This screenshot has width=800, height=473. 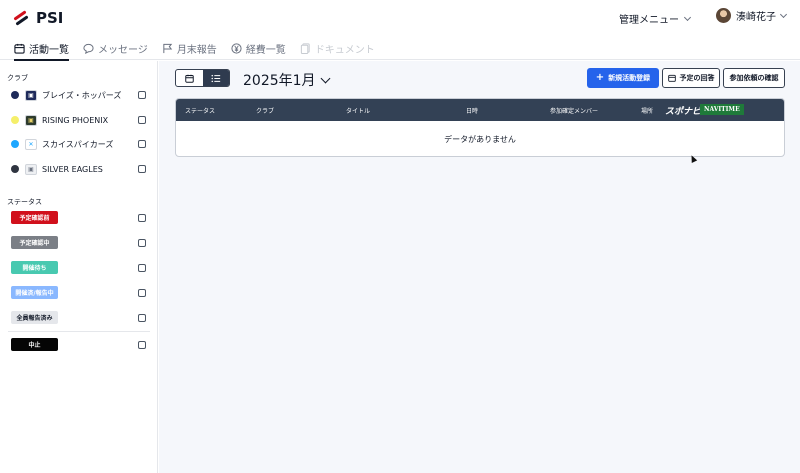 I want to click on user-name: 湊崎花子, so click(x=756, y=17).